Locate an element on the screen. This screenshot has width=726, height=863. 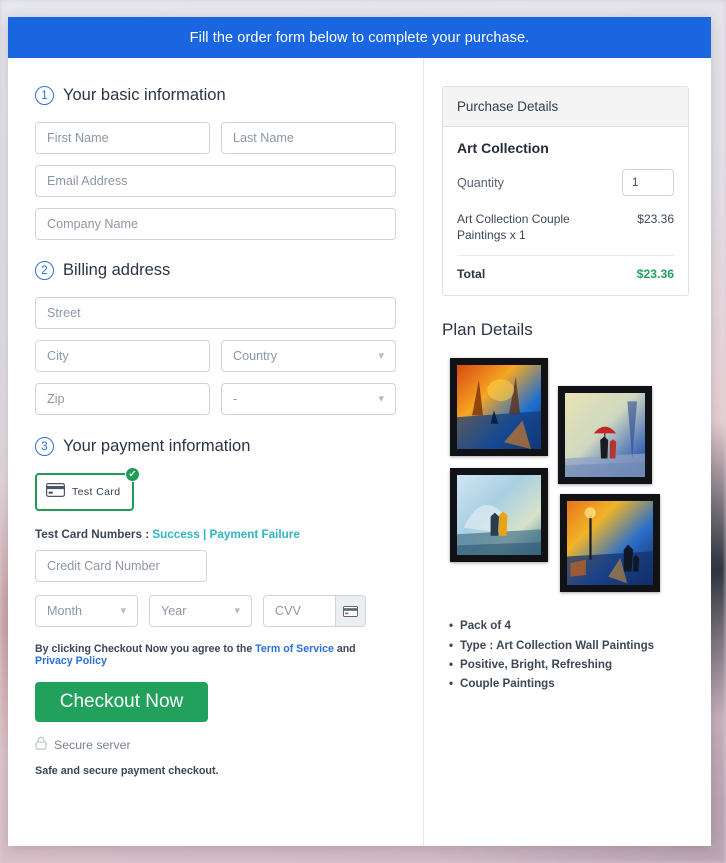
section-title-payment: Your payment information is located at coordinates (157, 446).